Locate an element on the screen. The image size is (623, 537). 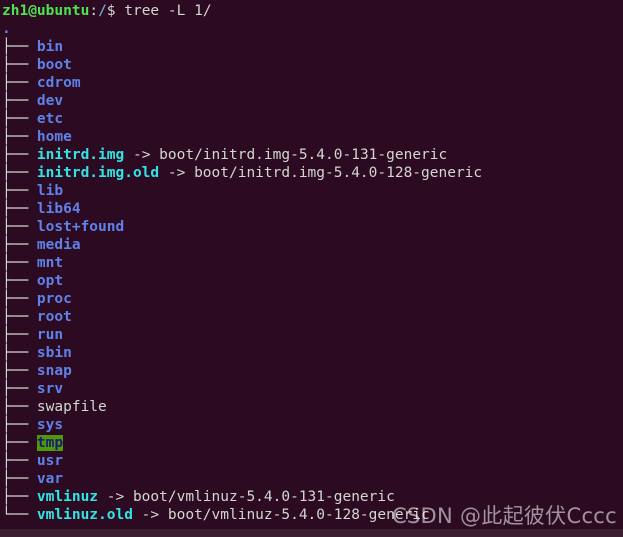
tree-entry: ├── proc is located at coordinates (312, 299).